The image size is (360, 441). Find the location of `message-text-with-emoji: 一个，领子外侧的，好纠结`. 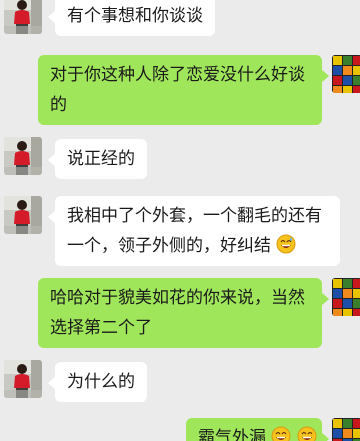

message-text-with-emoji: 一个，领子外侧的，好纠结 is located at coordinates (197, 246).